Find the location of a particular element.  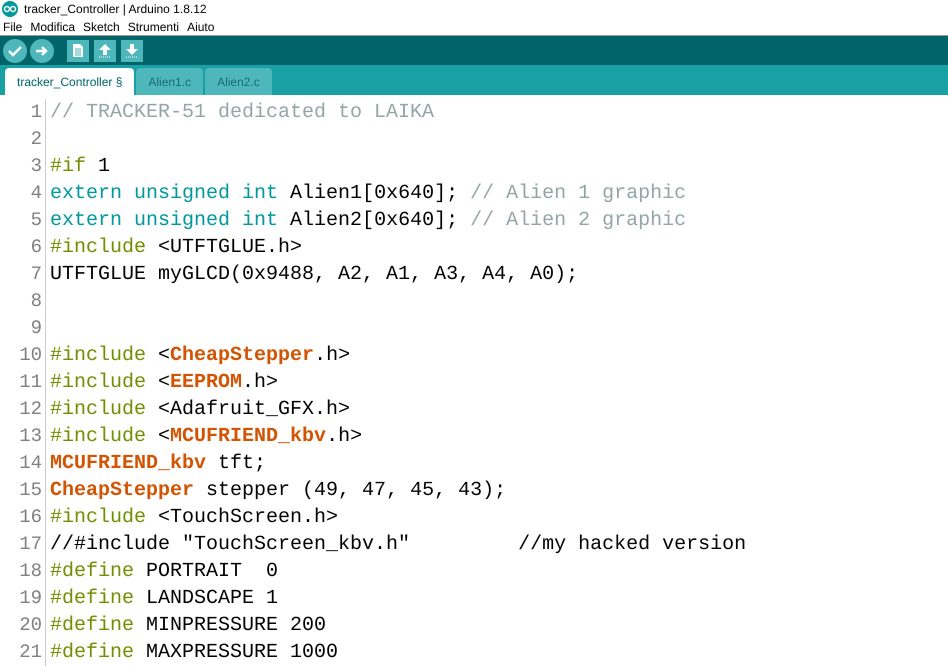

menu-item: Aiuto is located at coordinates (200, 27).